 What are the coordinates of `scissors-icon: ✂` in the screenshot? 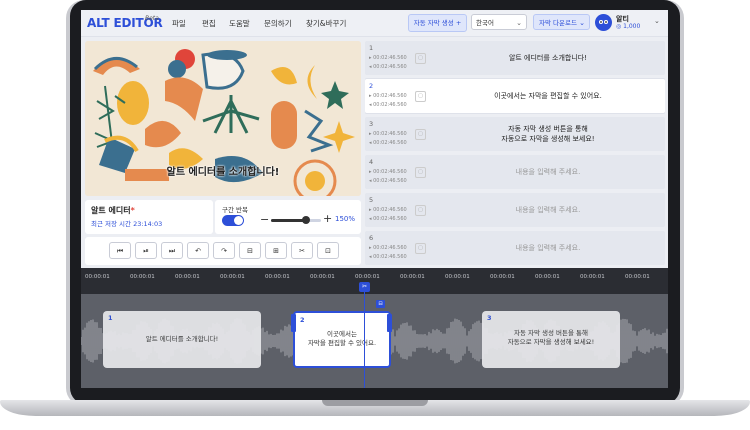 It's located at (364, 287).